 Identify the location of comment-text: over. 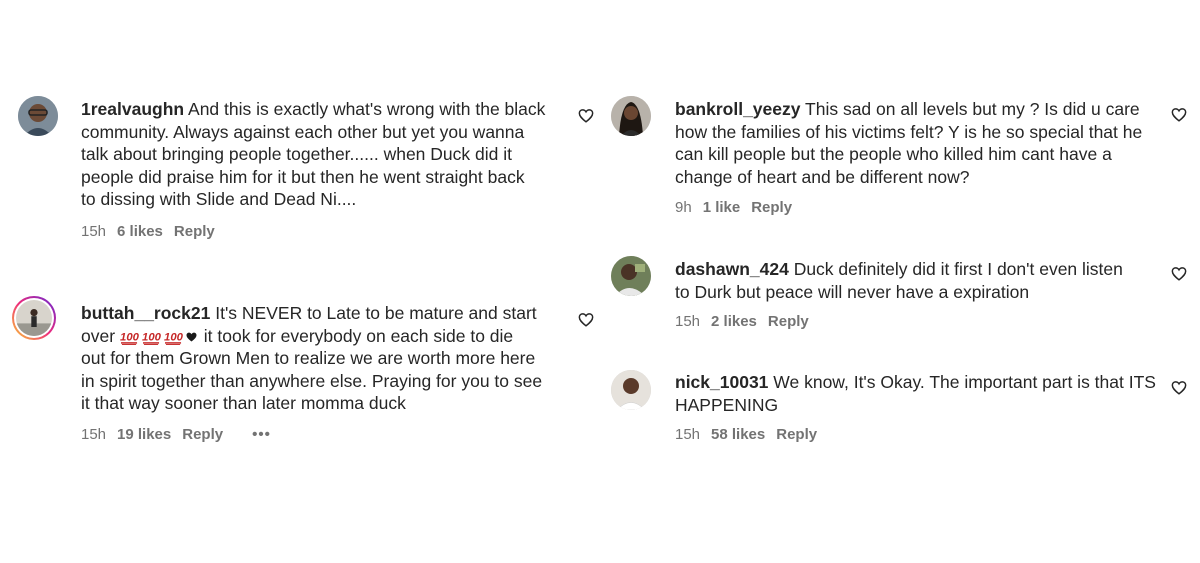
(98, 335).